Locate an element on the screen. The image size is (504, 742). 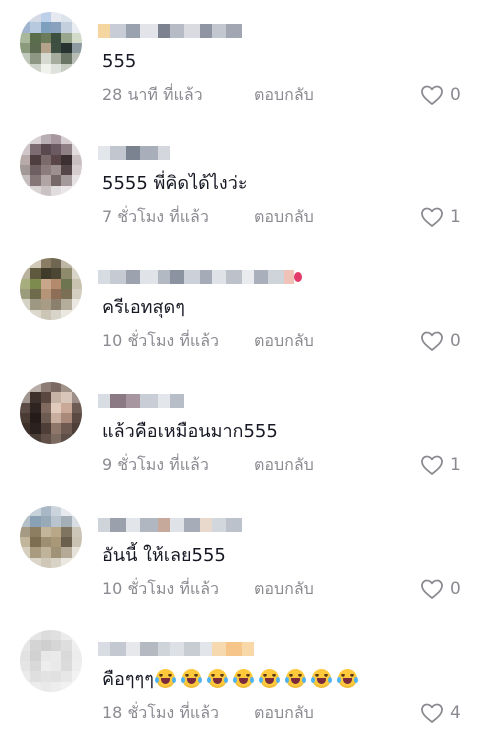
comment-meta: 18 ชั่วโมง ที่แล้ว ตอบกลับ is located at coordinates (208, 713).